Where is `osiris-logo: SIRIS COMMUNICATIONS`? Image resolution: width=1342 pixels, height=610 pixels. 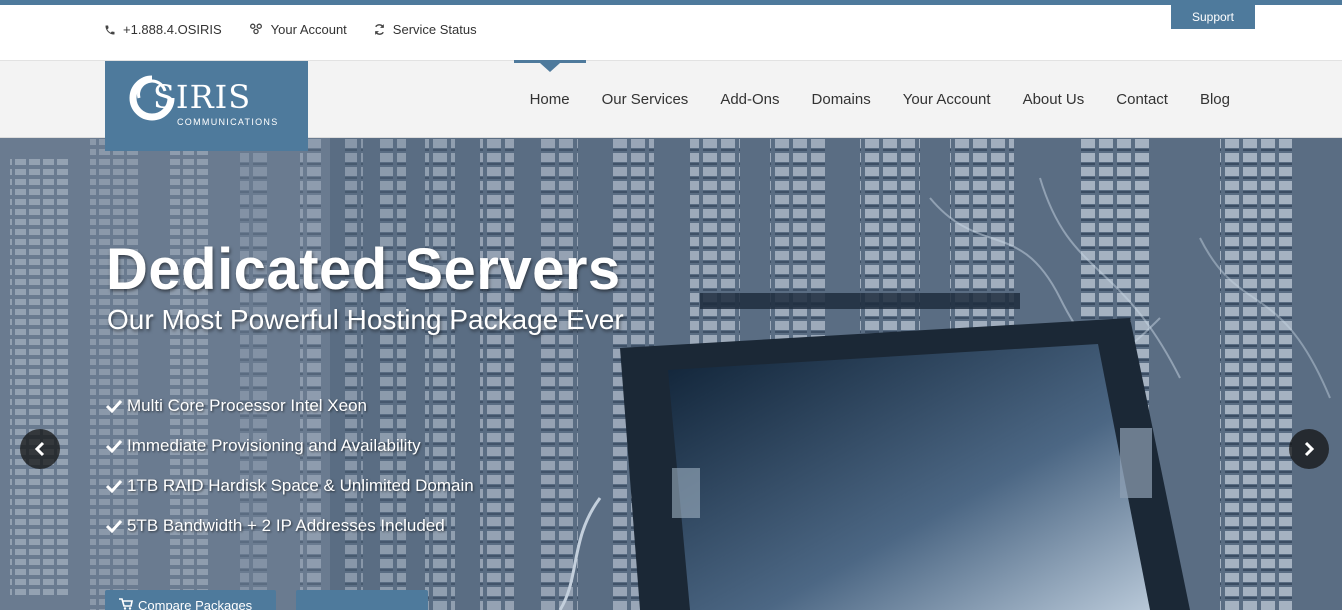 osiris-logo: SIRIS COMMUNICATIONS is located at coordinates (206, 106).